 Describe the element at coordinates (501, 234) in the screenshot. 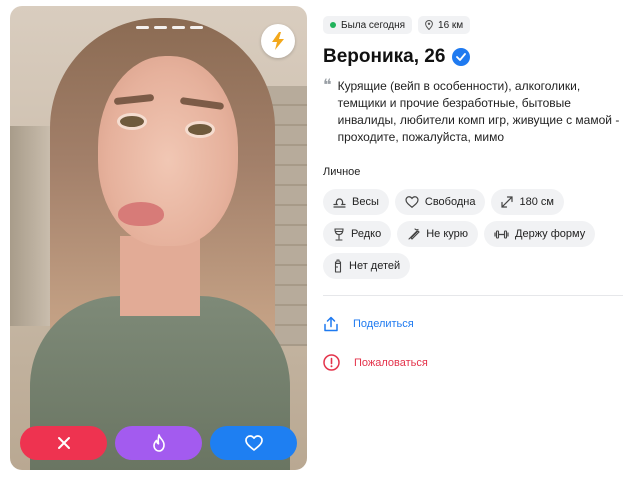

I see `dumbbell-icon` at that location.